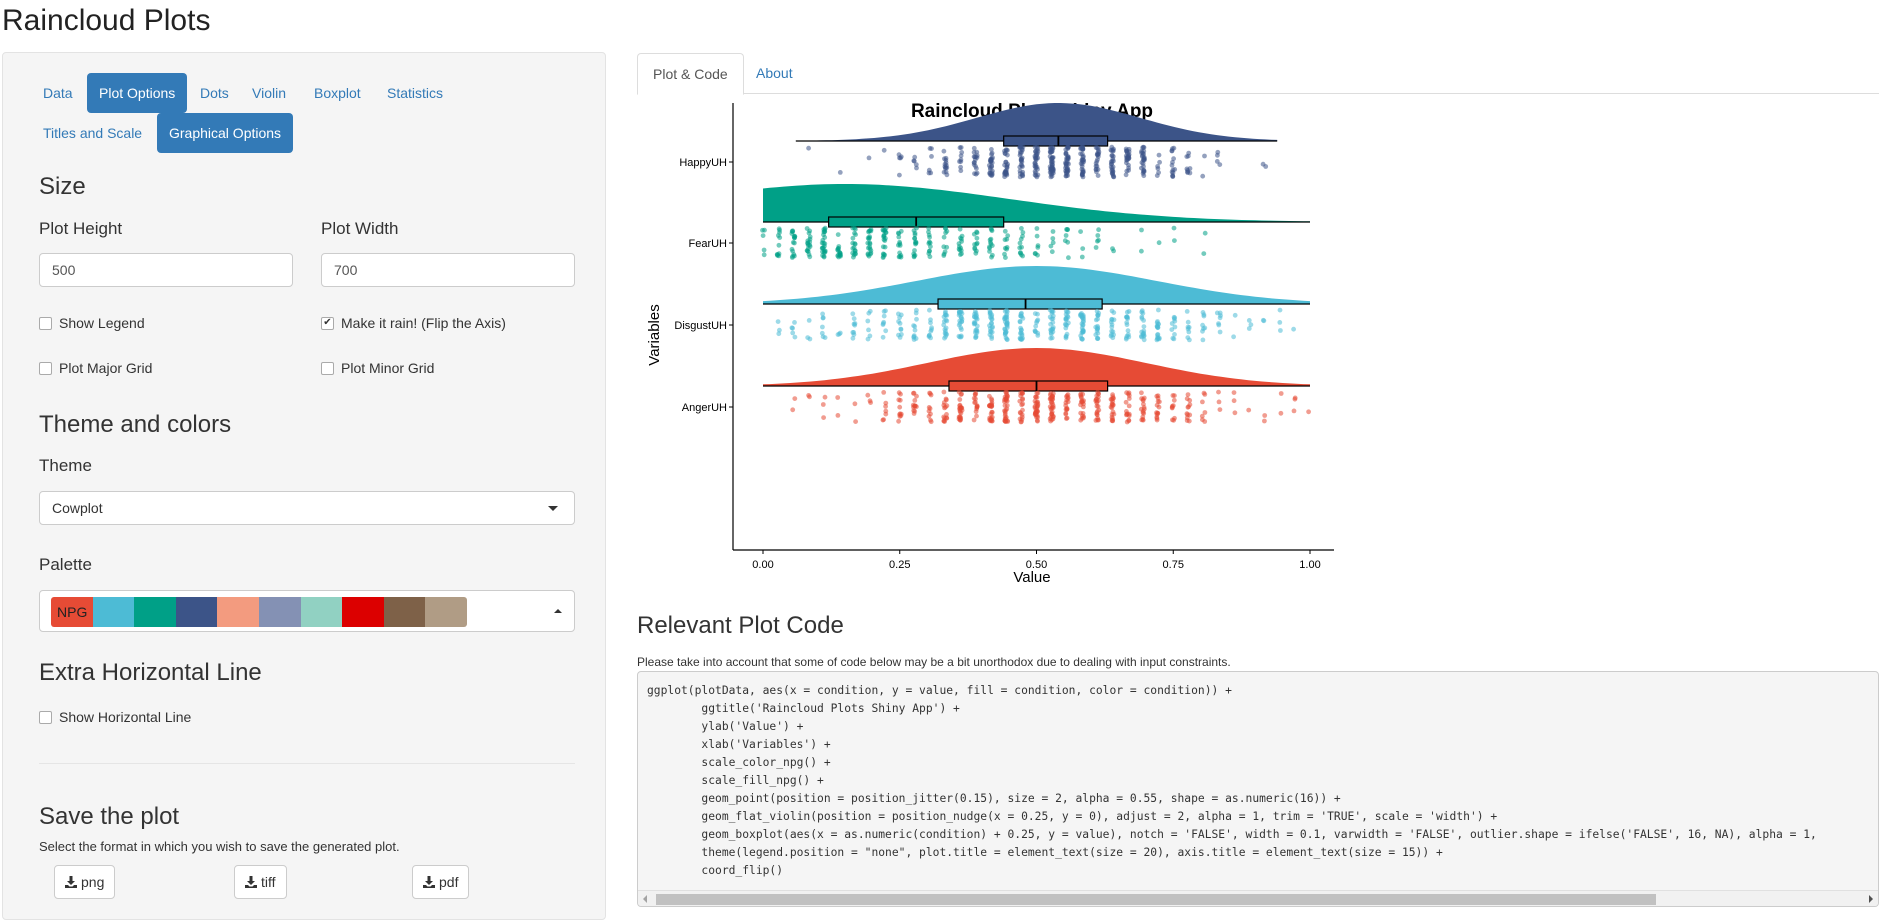 Image resolution: width=1879 pixels, height=923 pixels. Describe the element at coordinates (166, 270) in the screenshot. I see `plot-height-input` at that location.